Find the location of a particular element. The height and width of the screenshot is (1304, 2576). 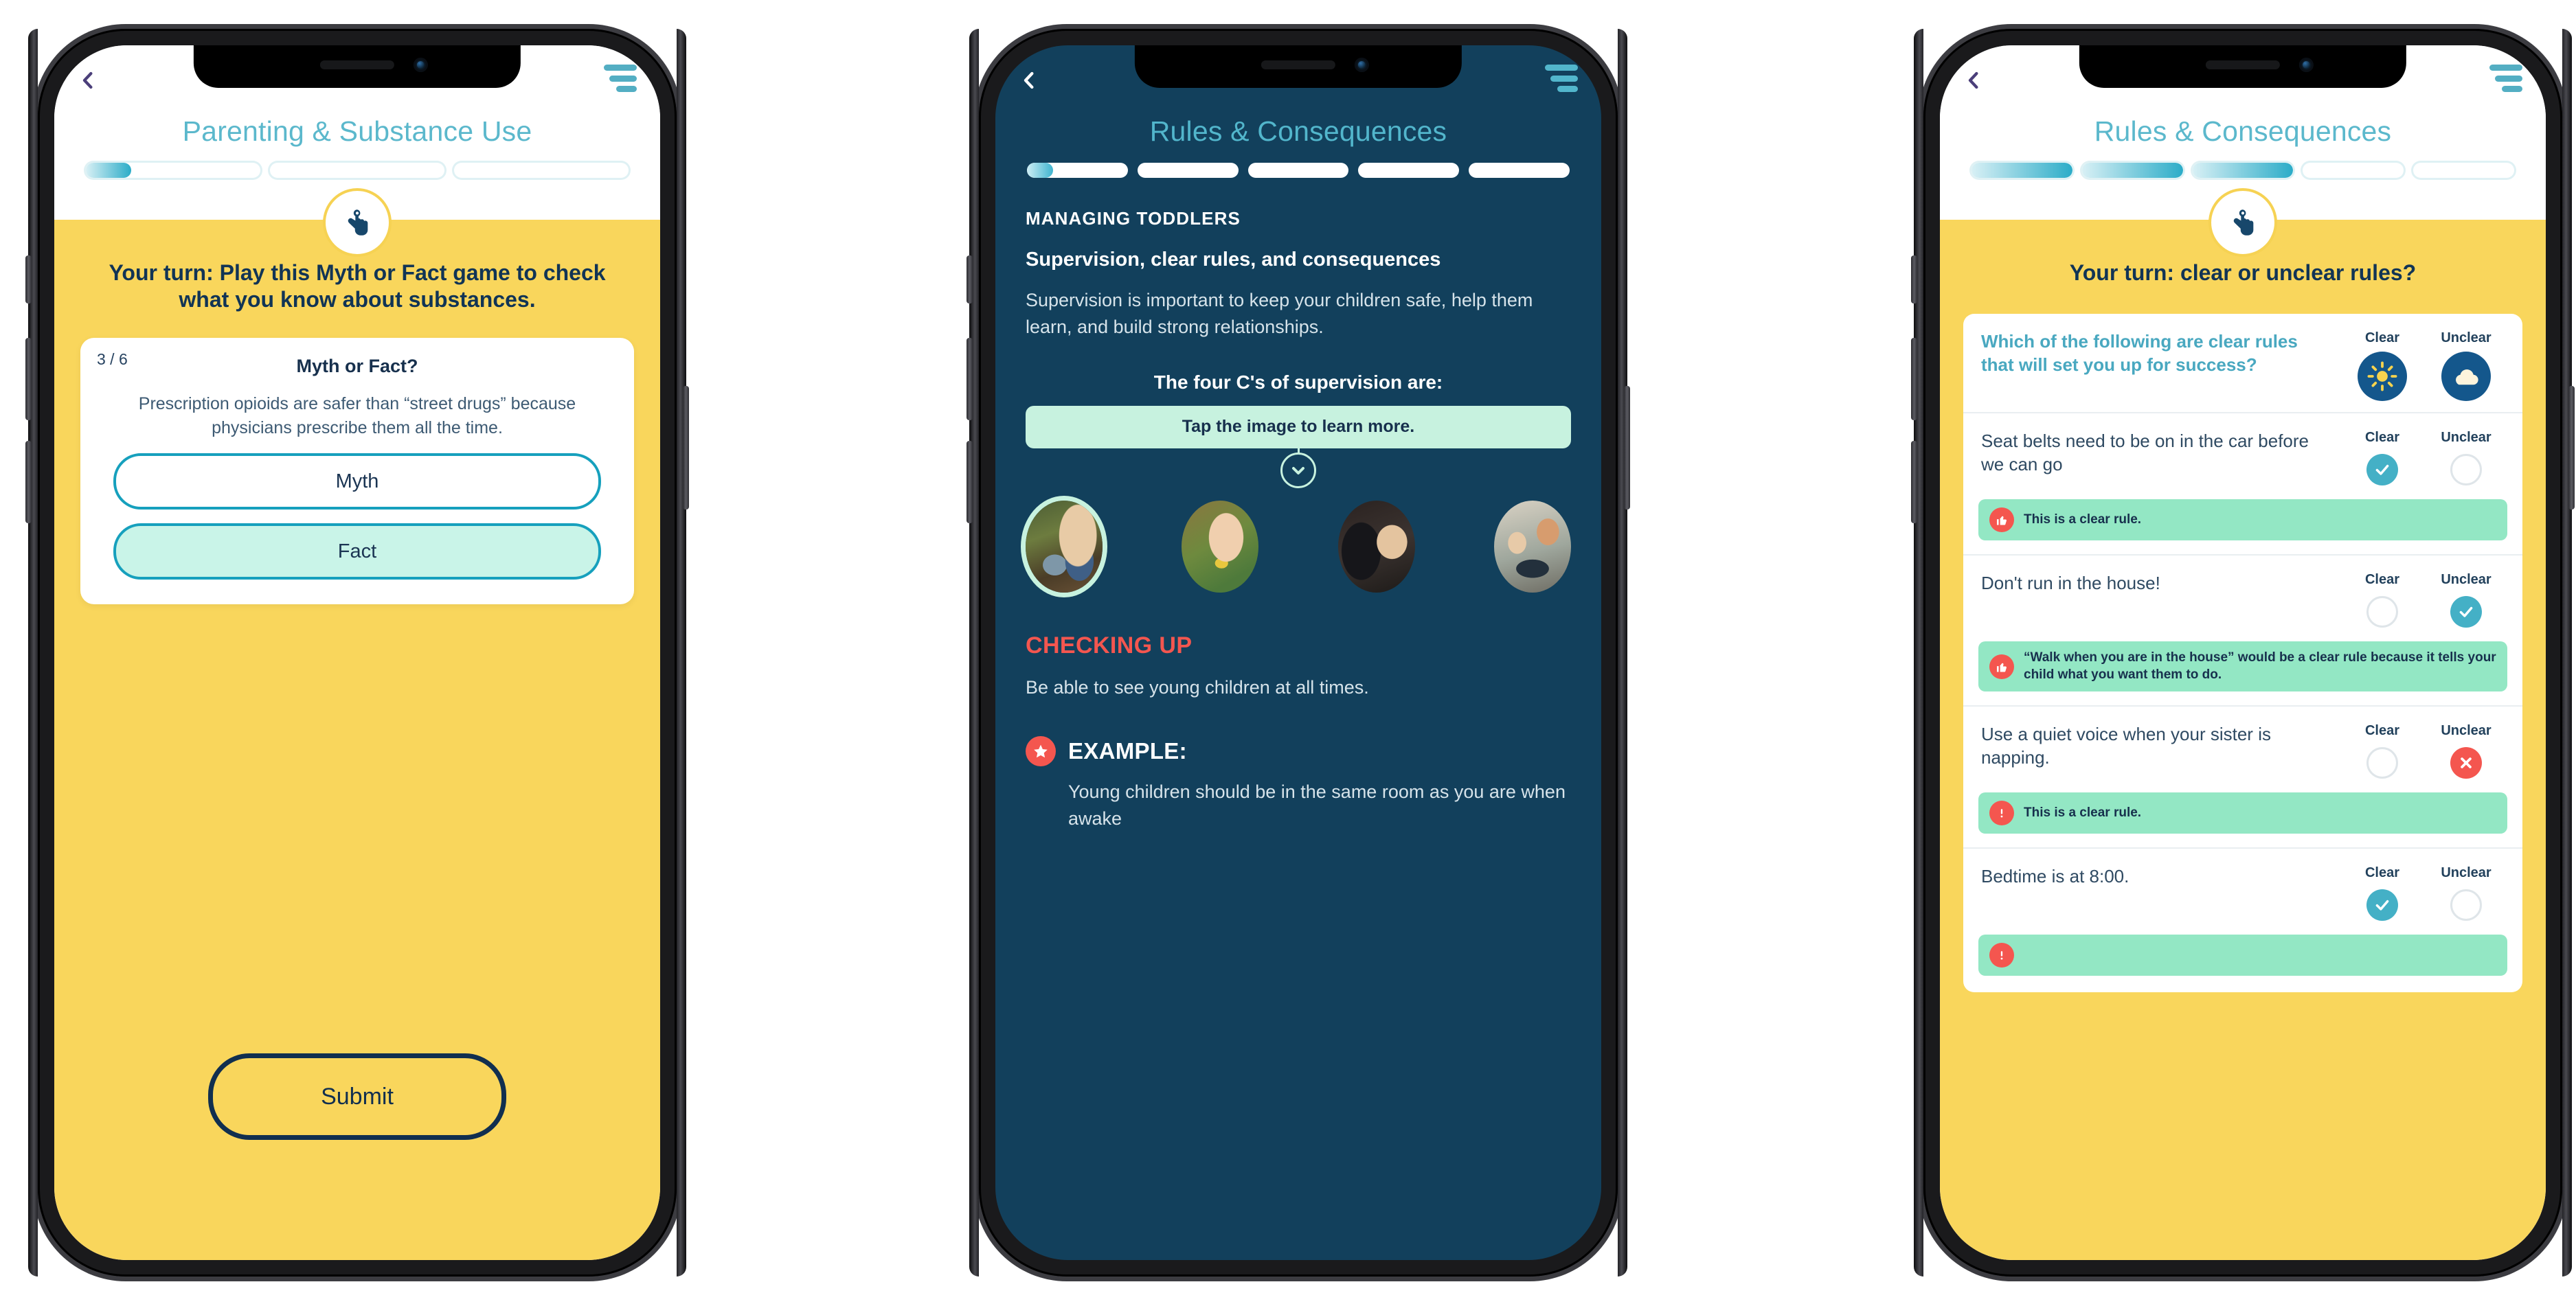

page-title: Rules & Consequences is located at coordinates (2243, 131).